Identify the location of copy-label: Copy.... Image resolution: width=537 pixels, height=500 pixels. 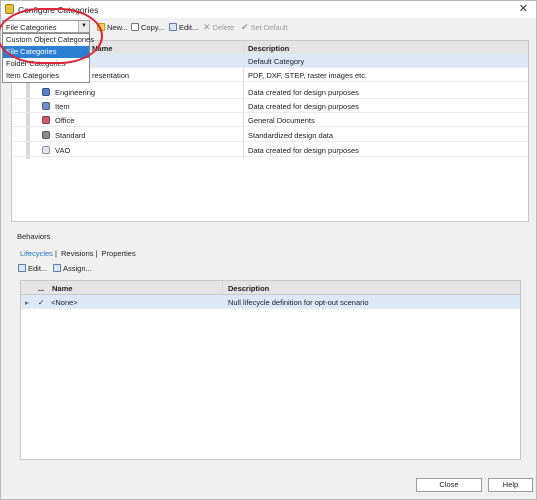
(153, 27).